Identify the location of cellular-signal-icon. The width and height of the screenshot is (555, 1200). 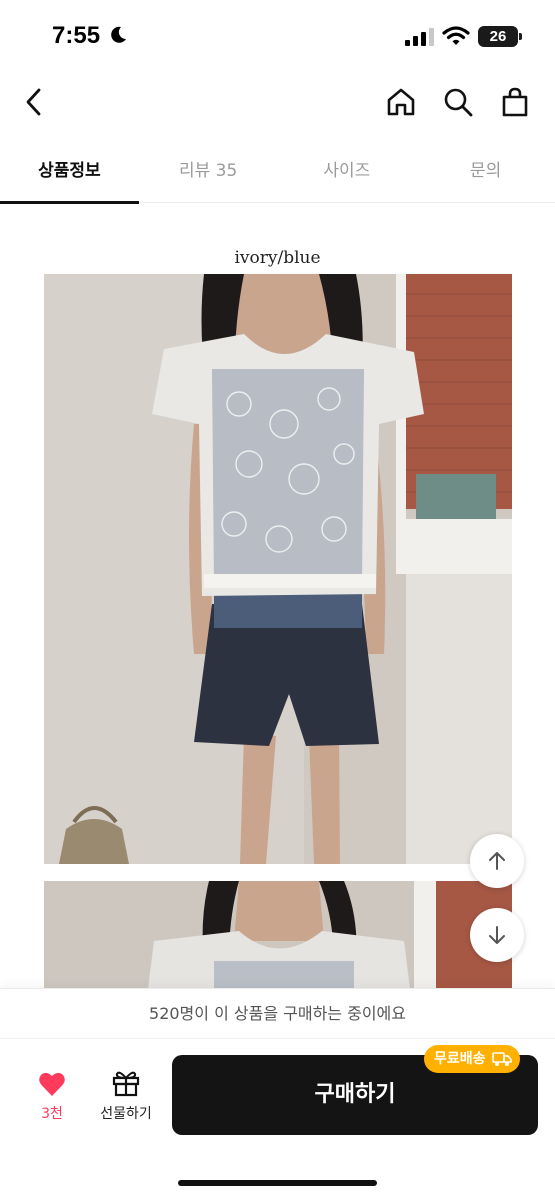
(419, 37).